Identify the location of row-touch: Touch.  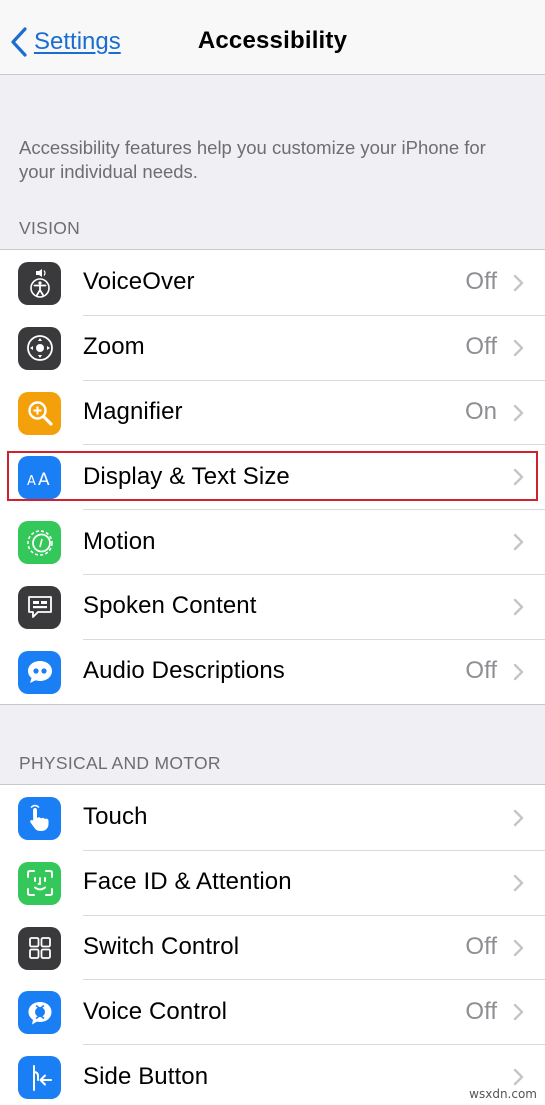
(272, 817).